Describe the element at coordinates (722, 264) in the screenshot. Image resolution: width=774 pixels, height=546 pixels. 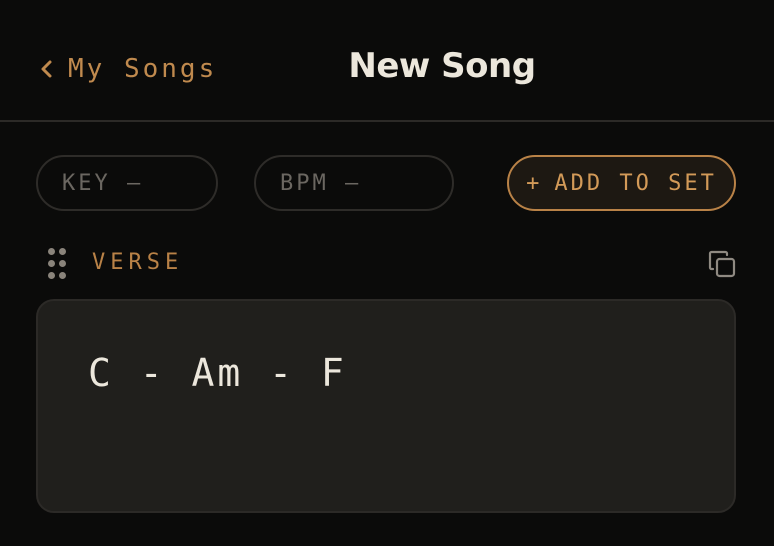
I see `copy-icon` at that location.